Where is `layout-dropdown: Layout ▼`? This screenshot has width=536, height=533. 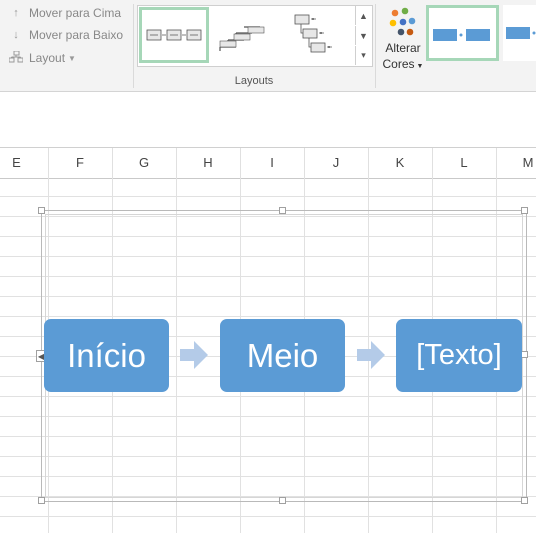
layout-dropdown: Layout ▼ is located at coordinates (42, 58).